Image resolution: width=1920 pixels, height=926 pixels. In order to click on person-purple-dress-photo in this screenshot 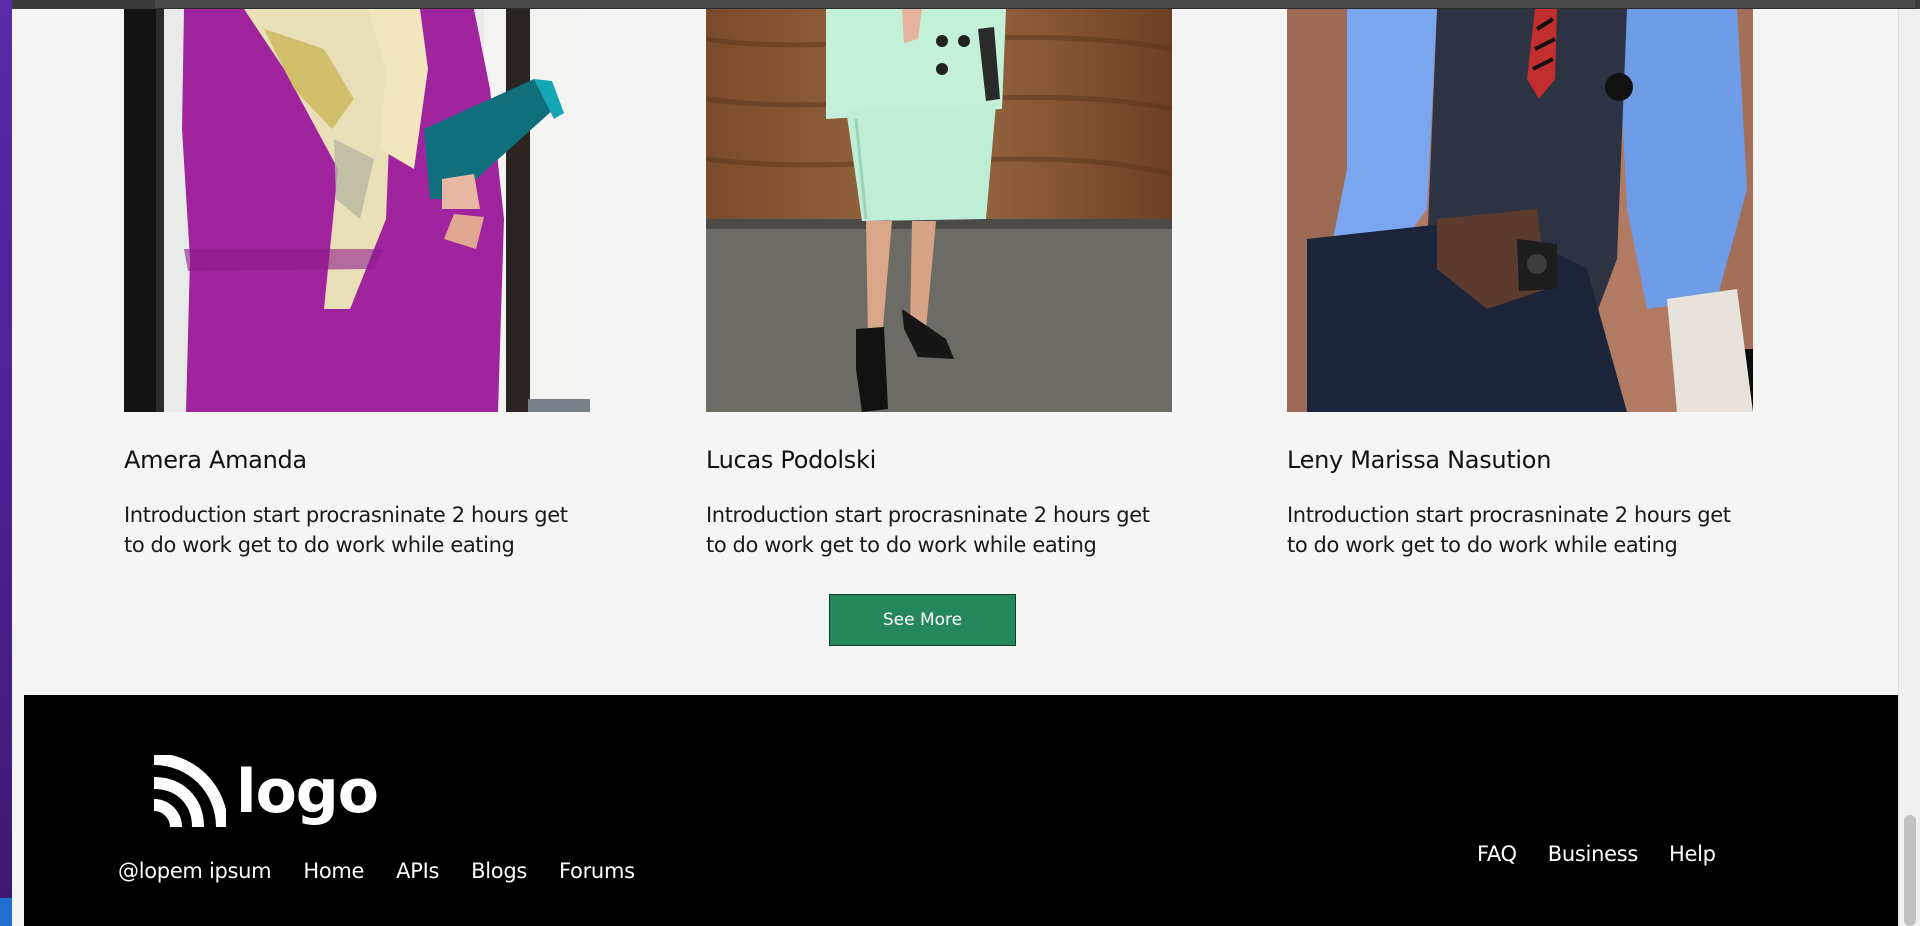, I will do `click(357, 210)`.